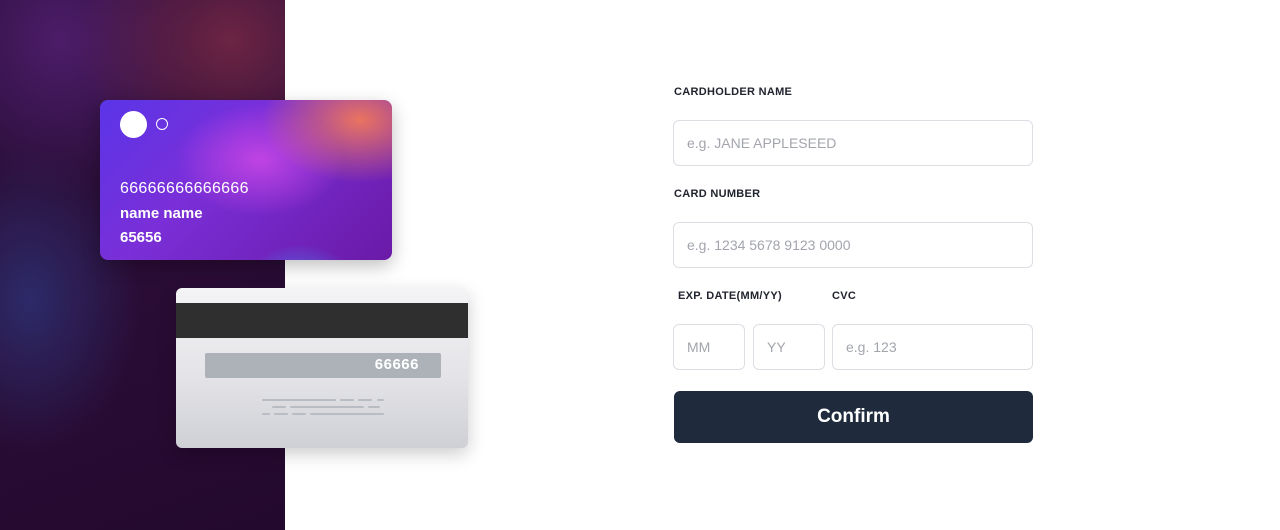 Image resolution: width=1280 pixels, height=530 pixels. Describe the element at coordinates (932, 347) in the screenshot. I see `cvc-input` at that location.